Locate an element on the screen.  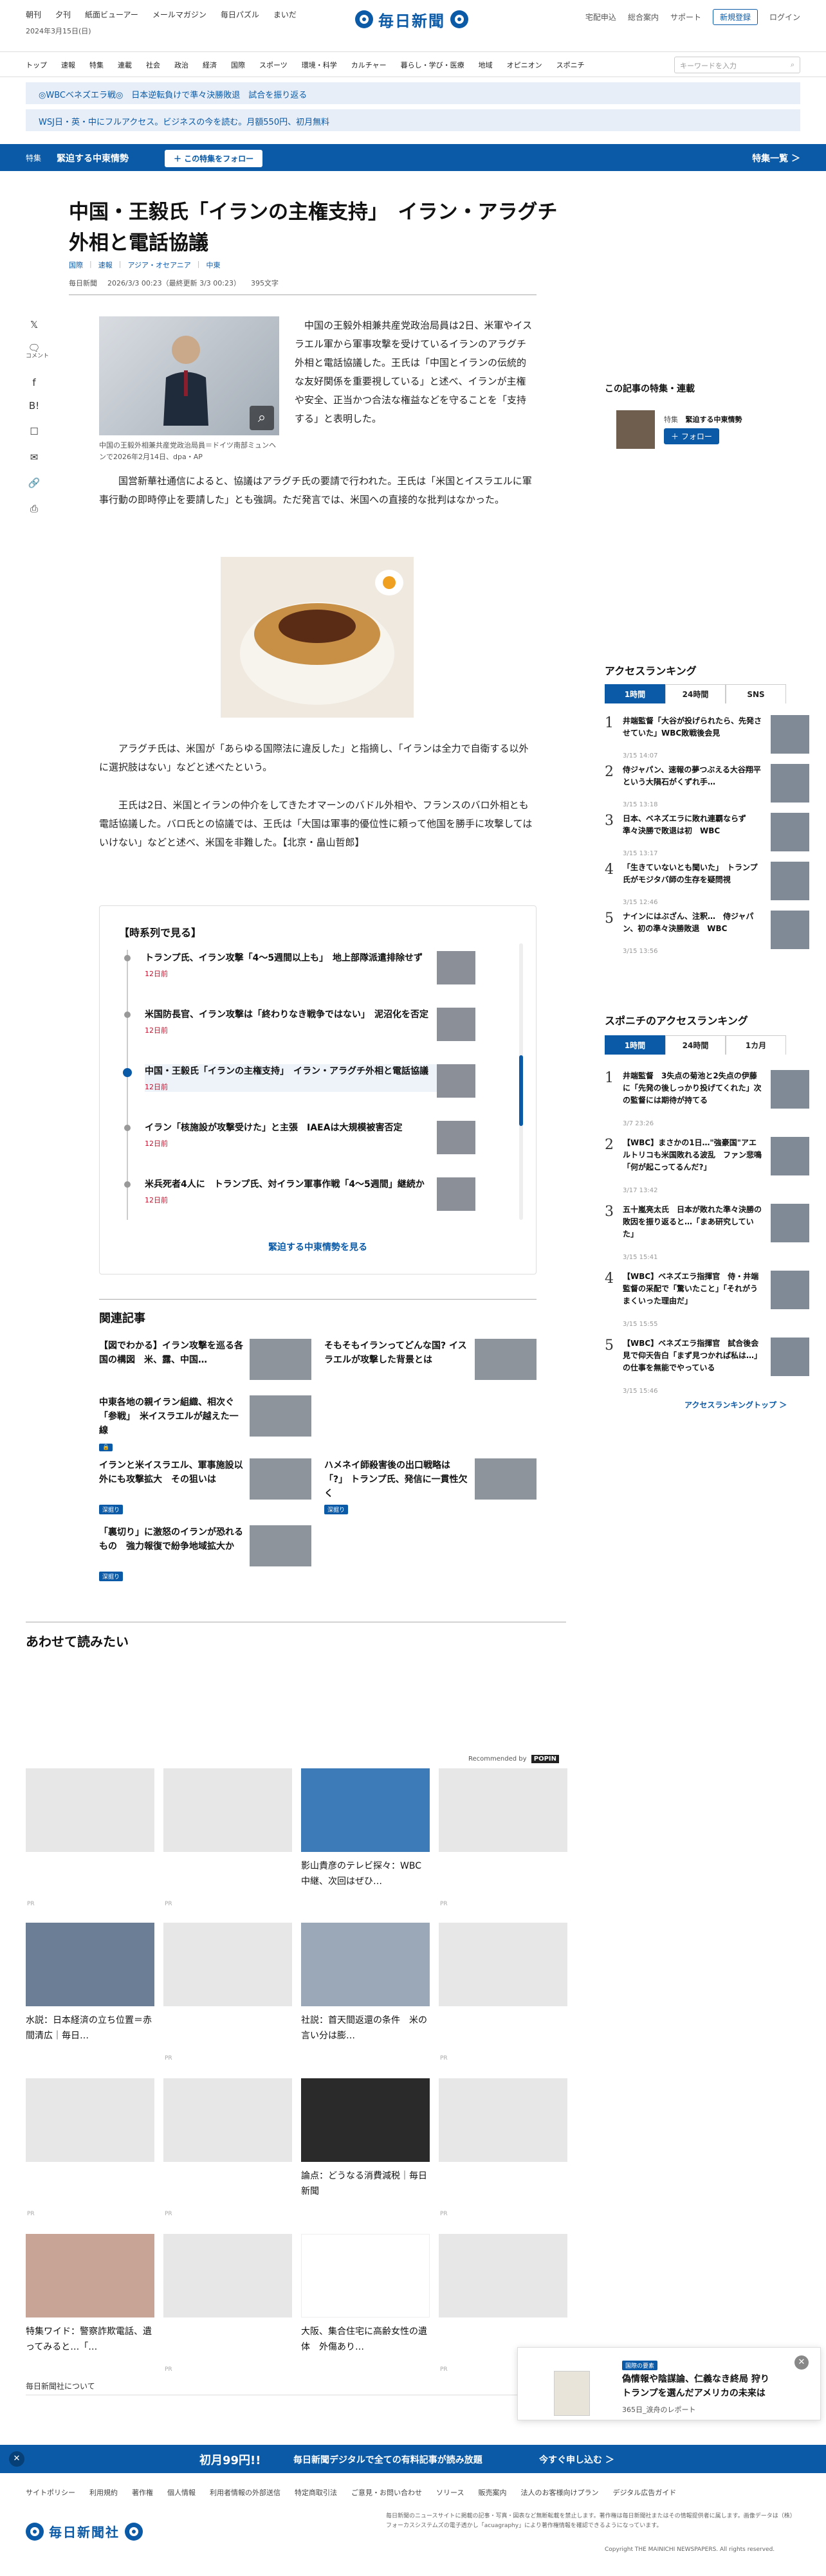
site-logo: 毎日新聞 is located at coordinates (412, 19).